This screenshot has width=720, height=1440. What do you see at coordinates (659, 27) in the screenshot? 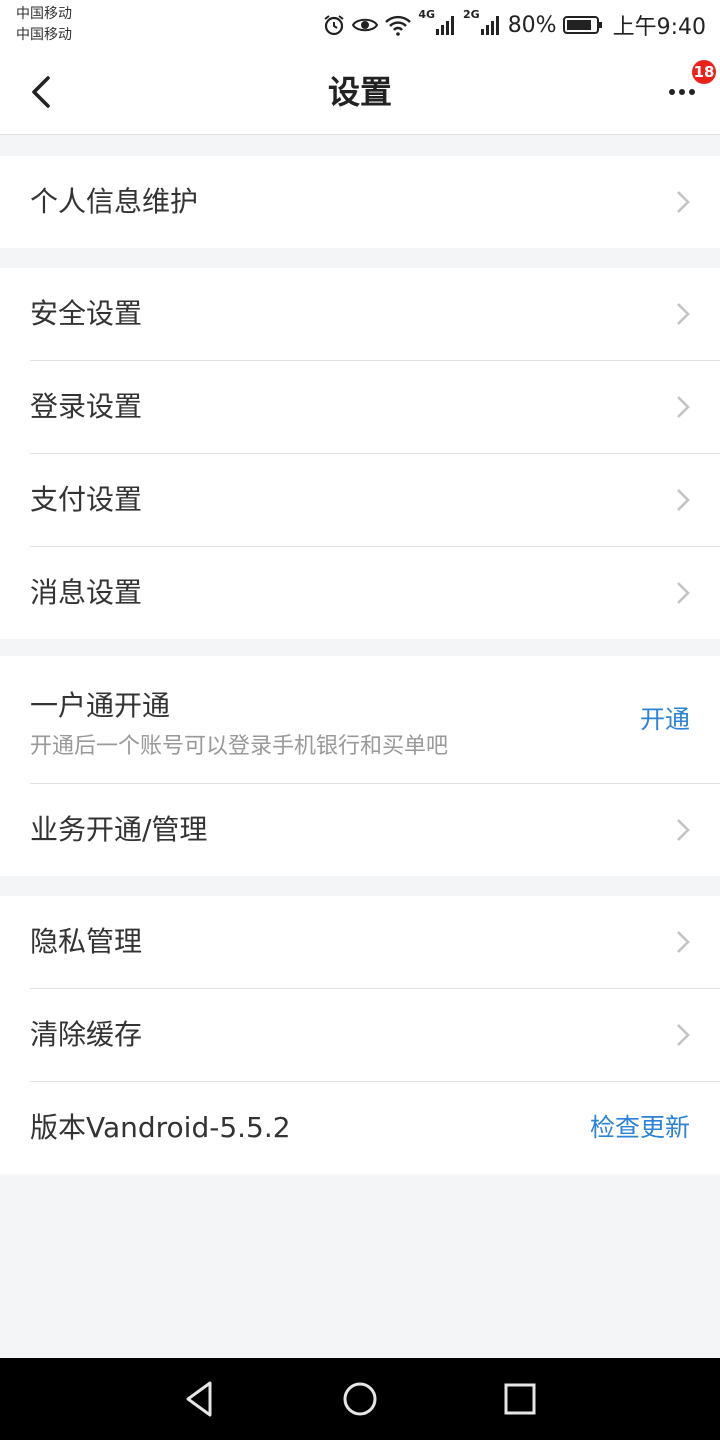
I see `status-time: 上午9:40` at bounding box center [659, 27].